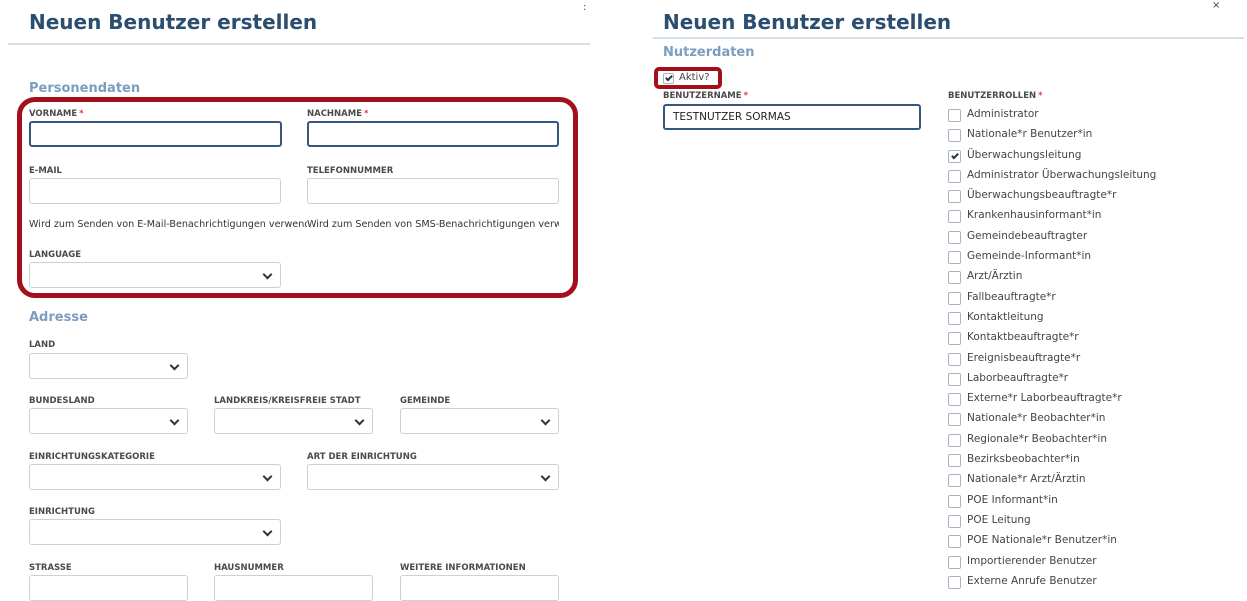 The height and width of the screenshot is (601, 1247). Describe the element at coordinates (1042, 540) in the screenshot. I see `role-label: POE Nationale*r Benutzer*in` at that location.